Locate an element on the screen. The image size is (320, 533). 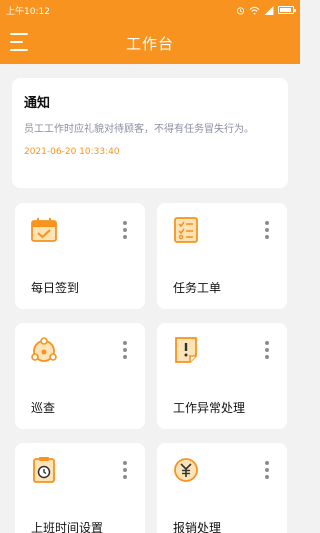
notice-title: 通知 is located at coordinates (37, 103).